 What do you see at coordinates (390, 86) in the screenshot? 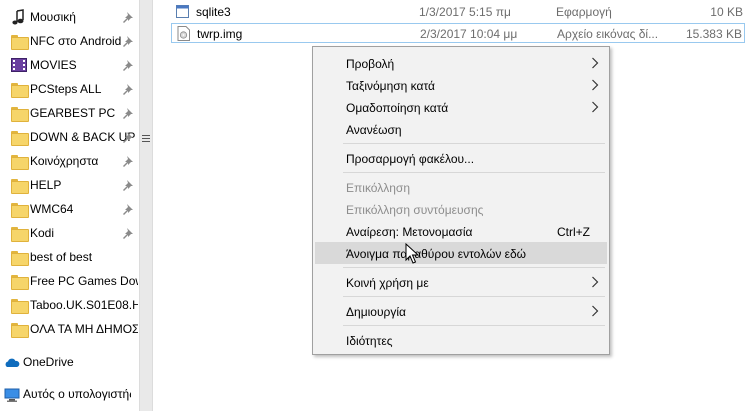
I see `menu-item-label: Ταξινόμηση κατά` at bounding box center [390, 86].